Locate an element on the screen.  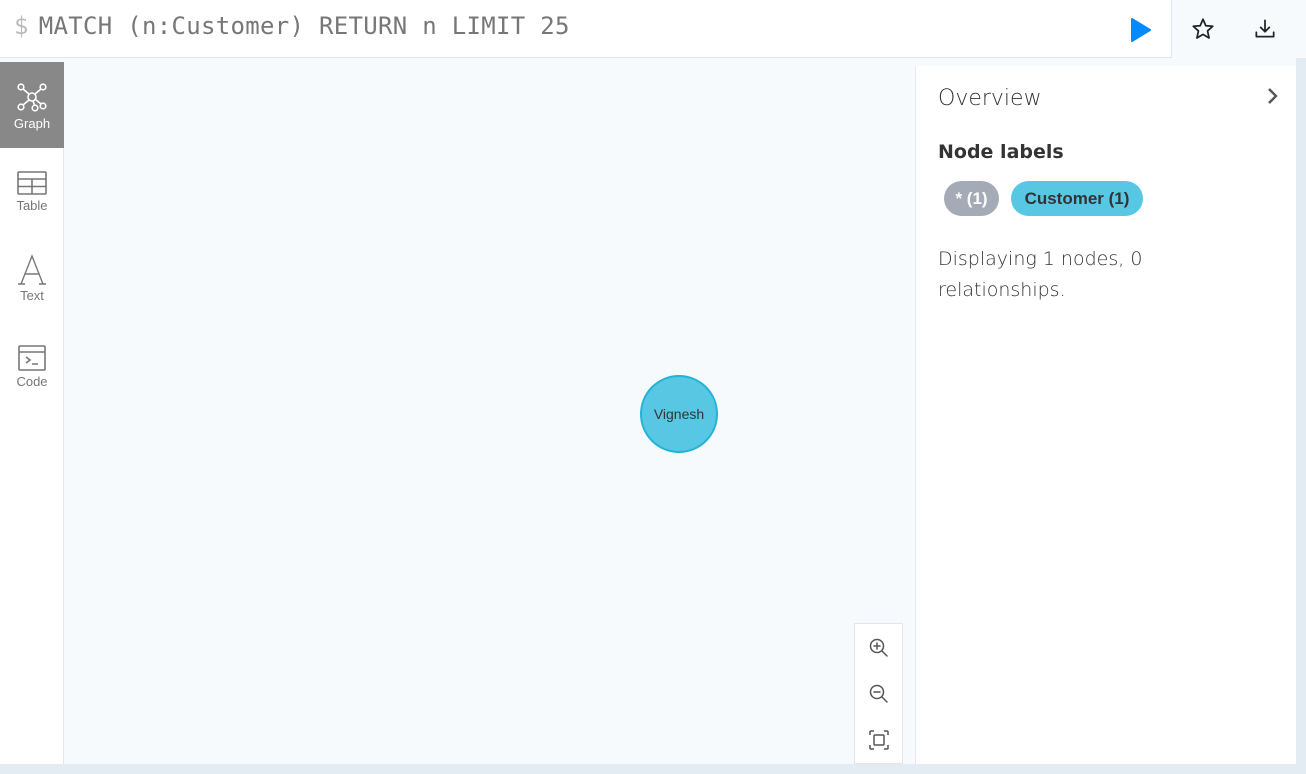
collapse-panel-button is located at coordinates (1273, 96).